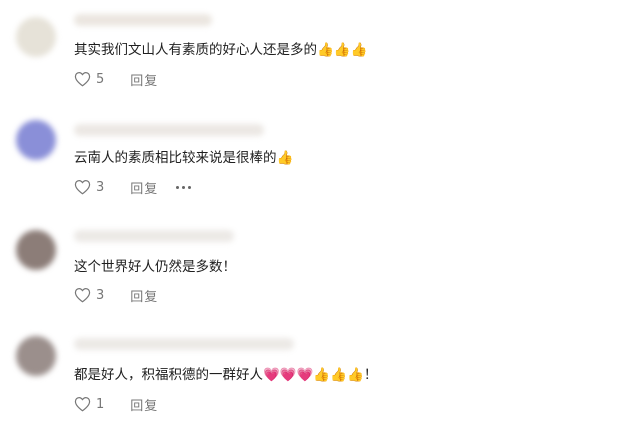  Describe the element at coordinates (100, 79) in the screenshot. I see `like-count: 5` at that location.